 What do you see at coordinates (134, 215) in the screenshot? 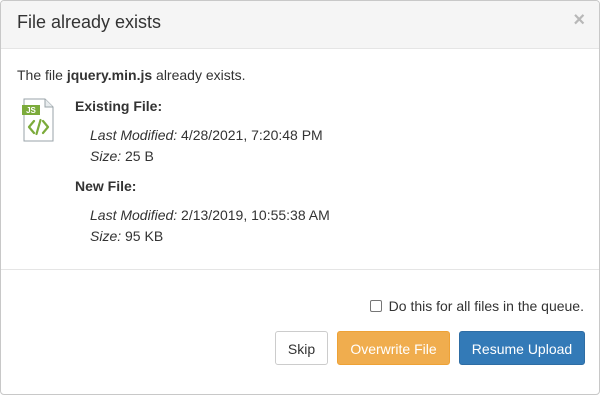
I see `new-modified-label: Last Modified:` at bounding box center [134, 215].